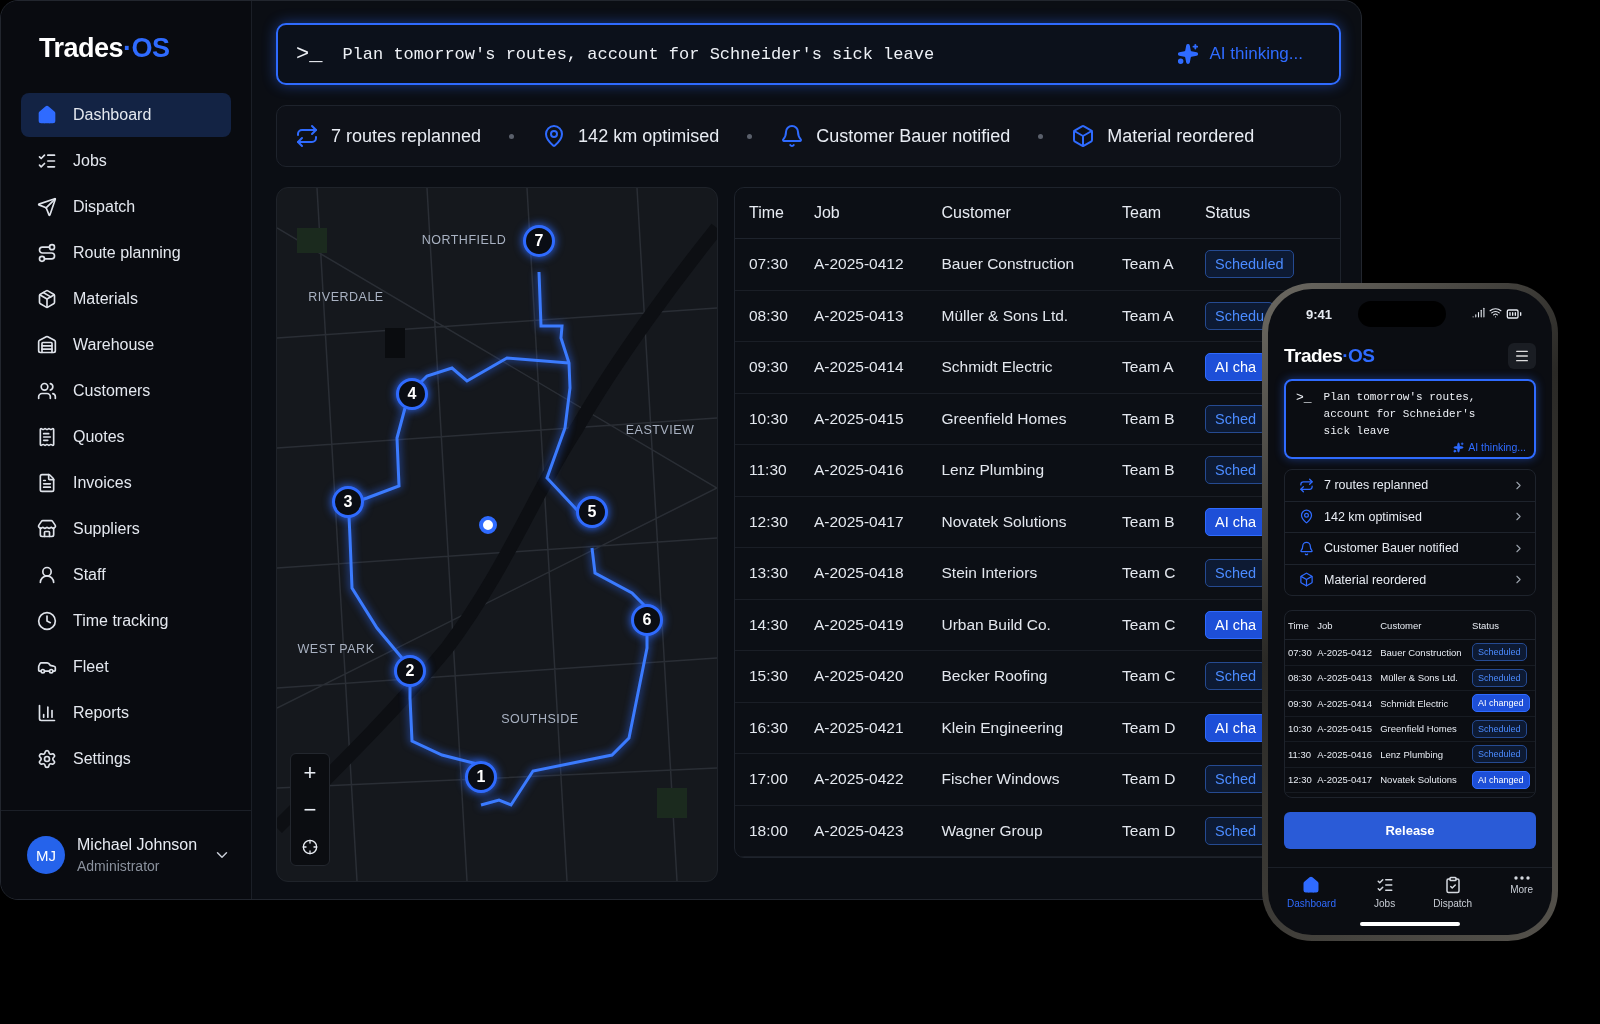 The width and height of the screenshot is (1600, 1024). I want to click on status-badge: AI changed, so click(1501, 779).